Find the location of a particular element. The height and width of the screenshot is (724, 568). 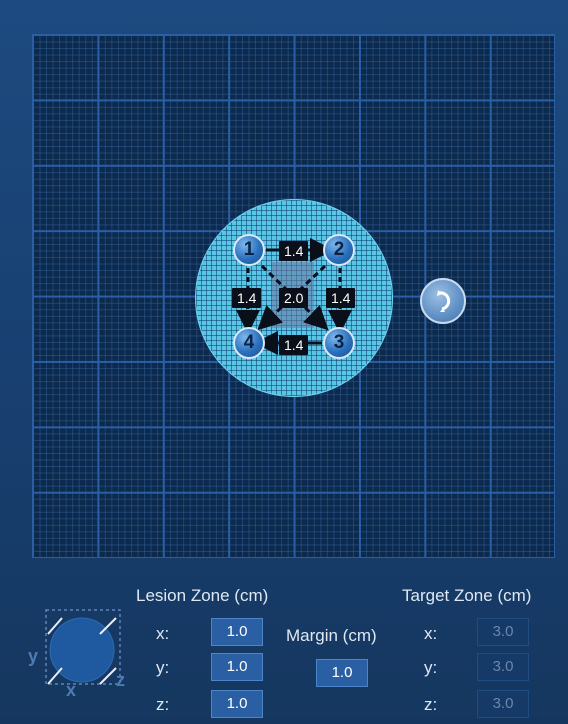

rotate-icon is located at coordinates (444, 301).